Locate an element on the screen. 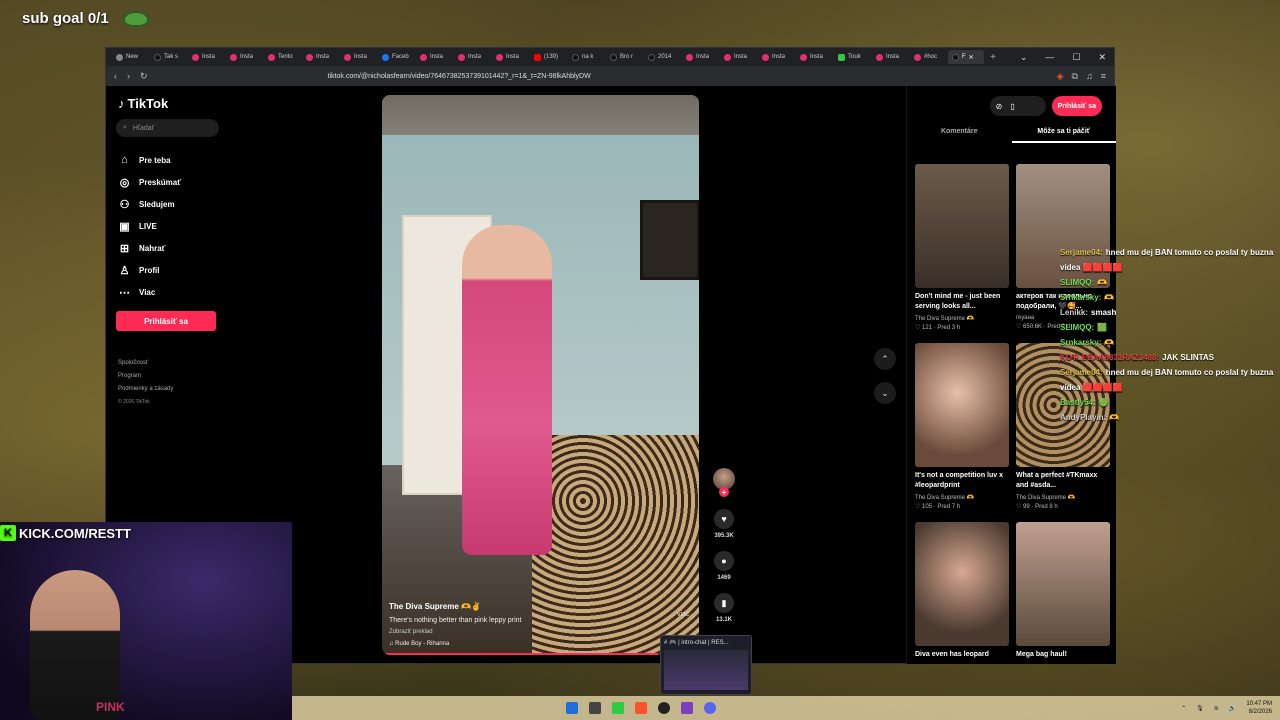 The image size is (1280, 720). follow-plus-icon: + is located at coordinates (724, 492).